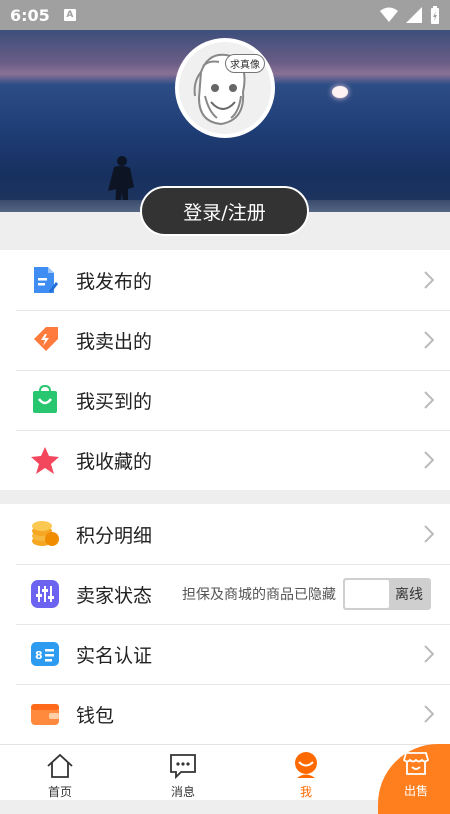  What do you see at coordinates (259, 595) in the screenshot?
I see `seller-status-note: 担保及商城的商品已隐藏` at bounding box center [259, 595].